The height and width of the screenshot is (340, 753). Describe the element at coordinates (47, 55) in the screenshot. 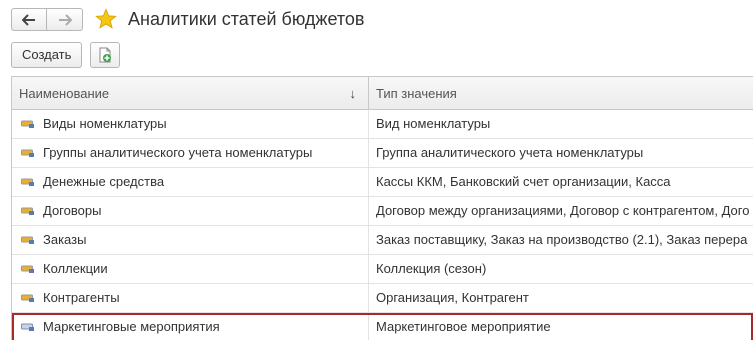

I see `create-button: Создать` at that location.